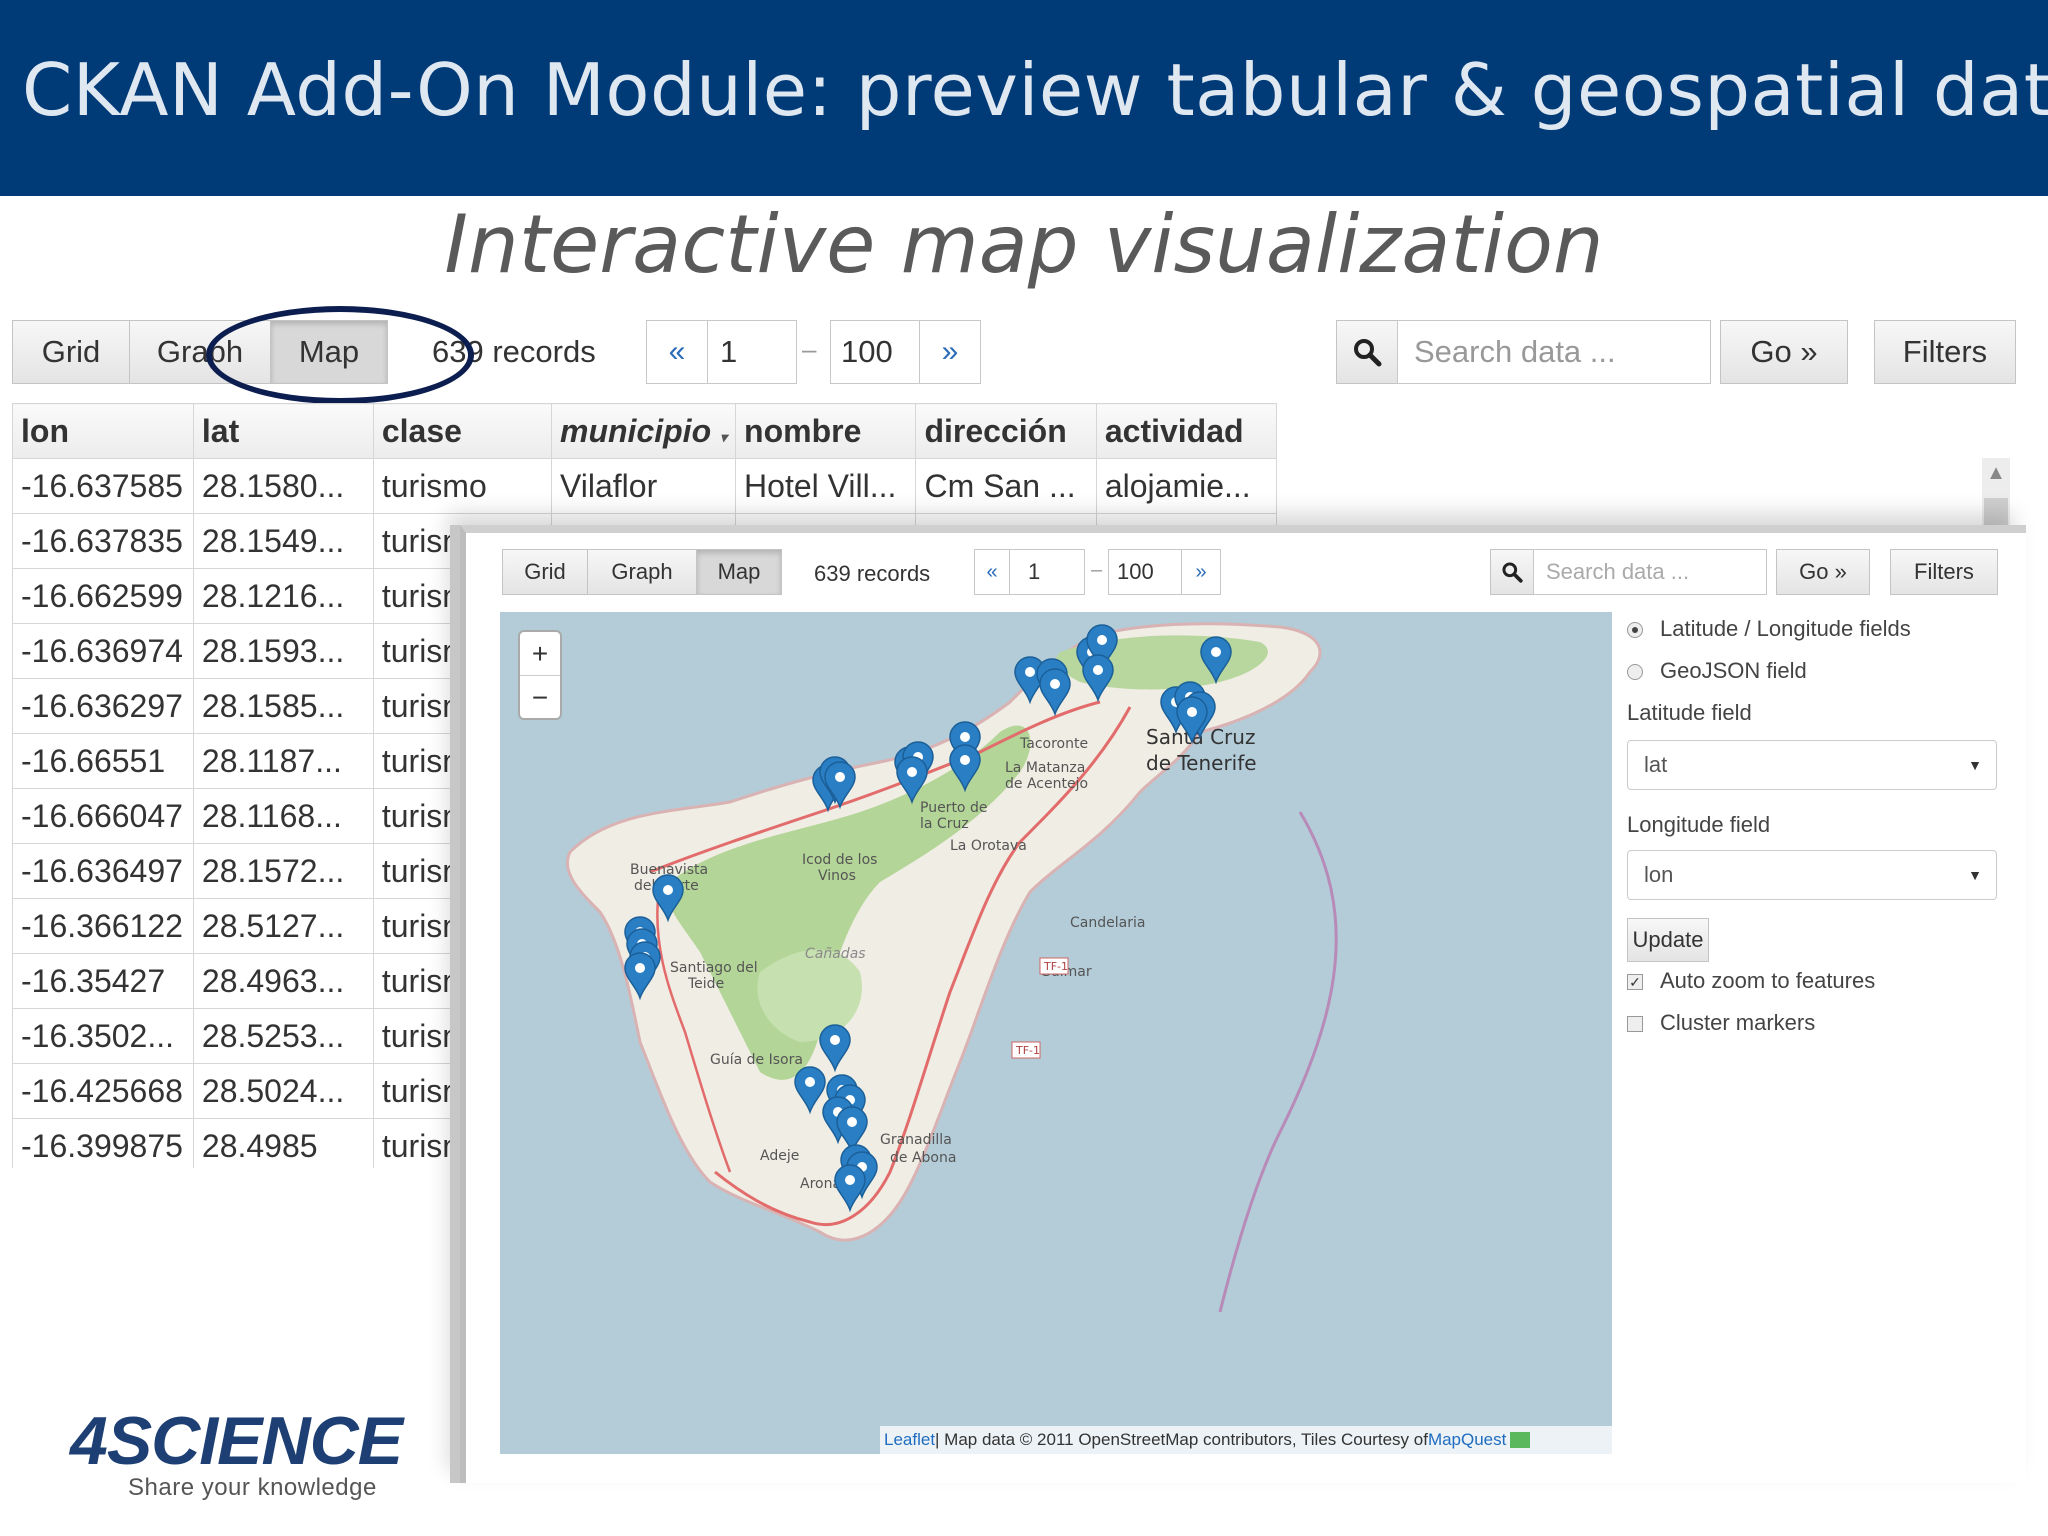  What do you see at coordinates (1656, 764) in the screenshot?
I see `latitude-field-value: lat` at bounding box center [1656, 764].